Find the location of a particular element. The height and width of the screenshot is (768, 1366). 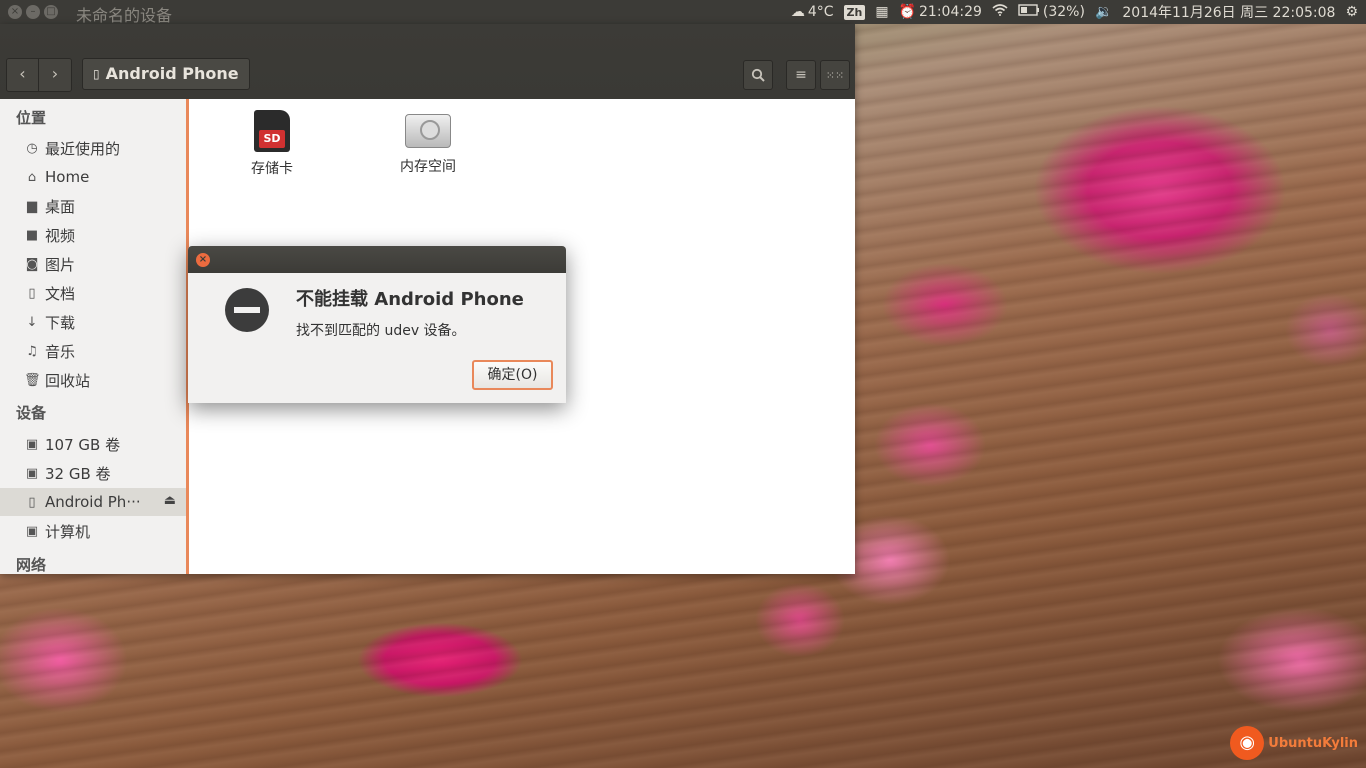

sidebar-item-documents: ▯ 文档 is located at coordinates (93, 293).